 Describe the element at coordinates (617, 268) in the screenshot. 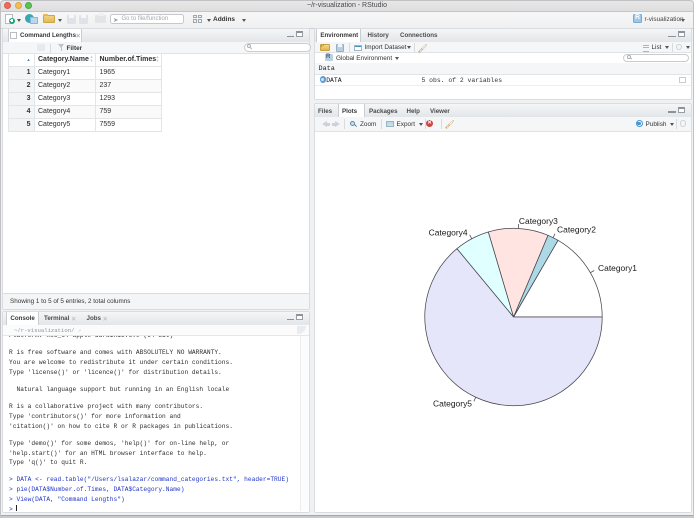

I see `svg-text: Category1` at that location.